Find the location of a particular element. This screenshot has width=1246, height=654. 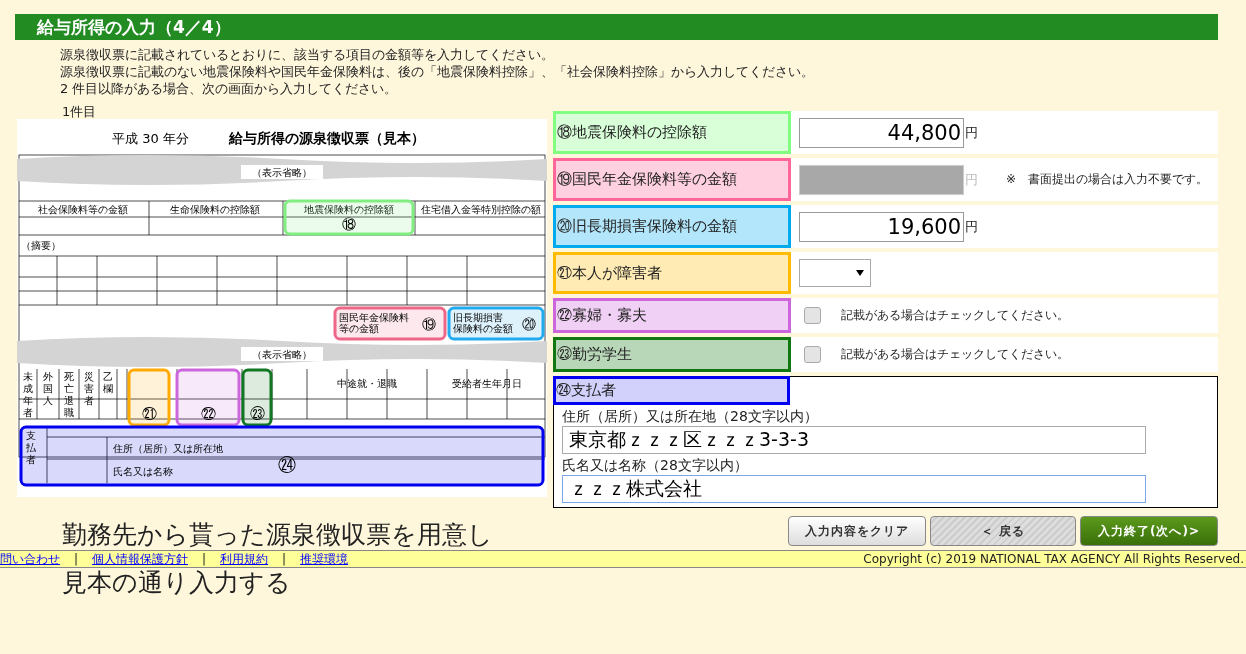

field-label: ㉒寡婦・寡夫 is located at coordinates (672, 315).